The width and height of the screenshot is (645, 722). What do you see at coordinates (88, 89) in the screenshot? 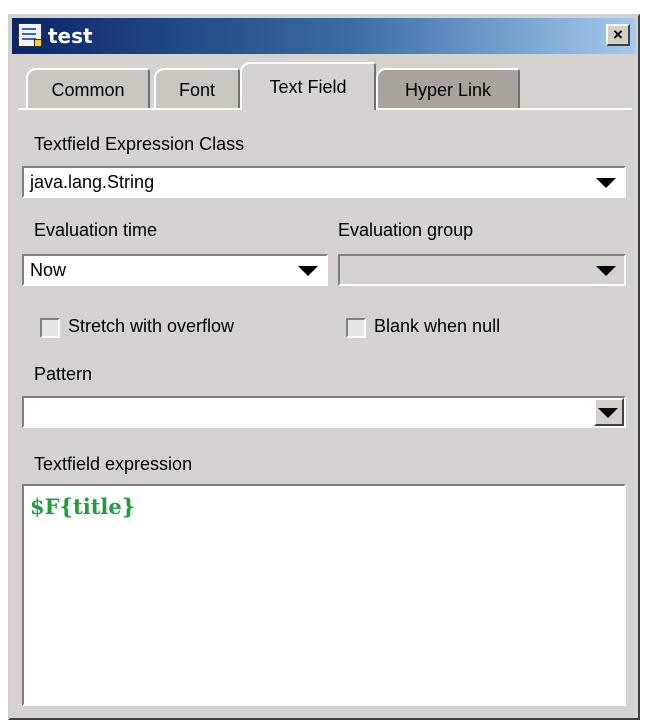
I see `tab-common: Common` at bounding box center [88, 89].